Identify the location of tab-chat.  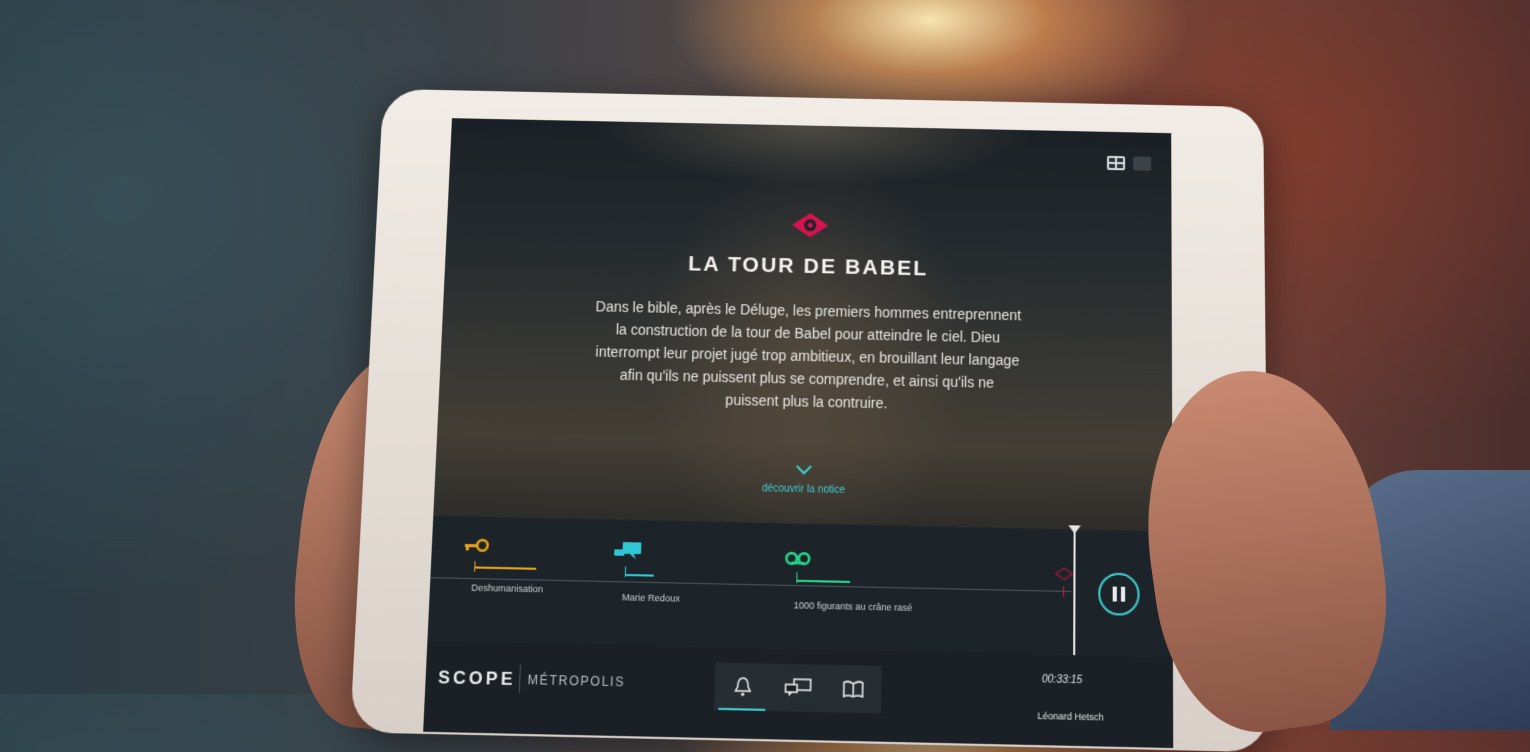
(798, 688).